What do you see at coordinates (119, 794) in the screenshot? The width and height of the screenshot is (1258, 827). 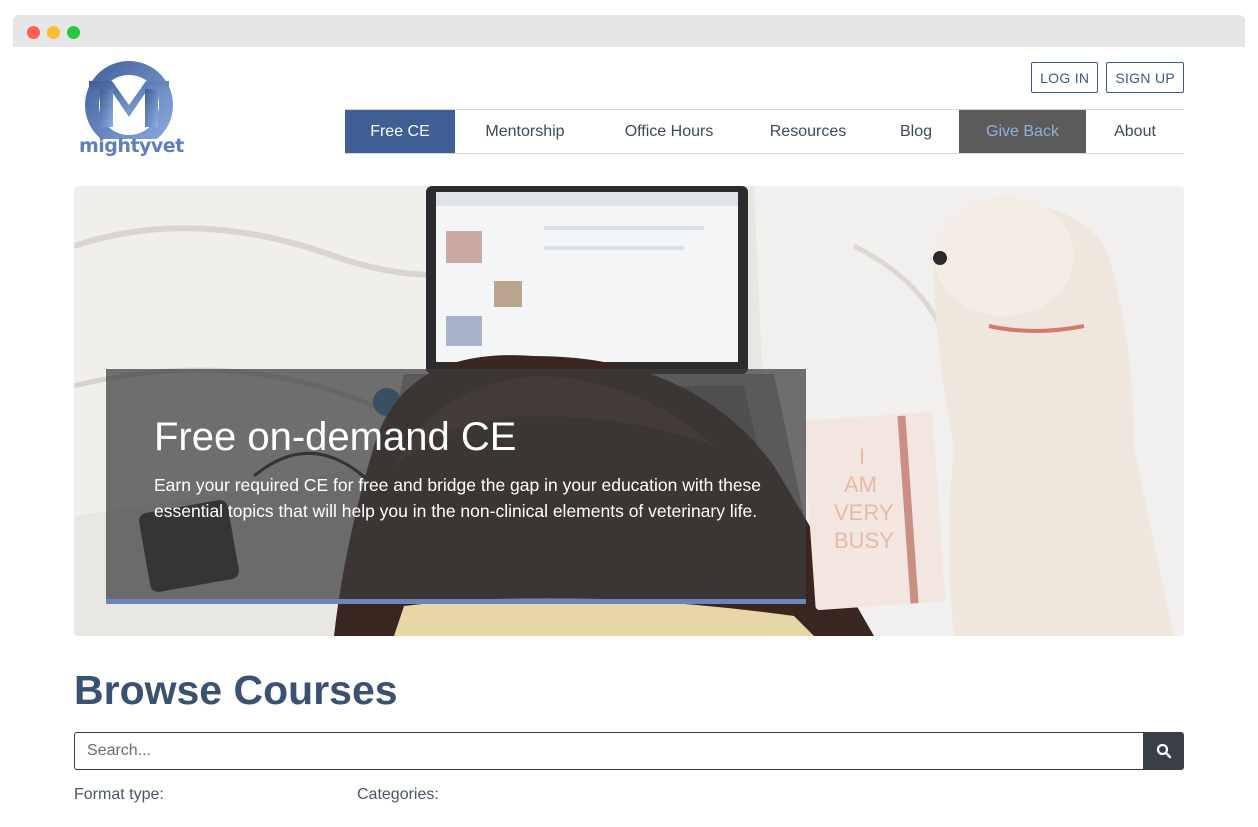 I see `format-type-label: Format type:` at bounding box center [119, 794].